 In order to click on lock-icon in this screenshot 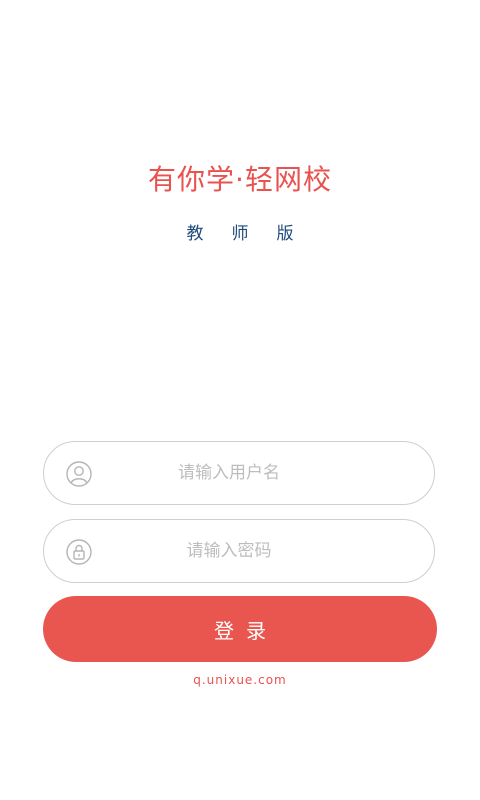, I will do `click(79, 552)`.